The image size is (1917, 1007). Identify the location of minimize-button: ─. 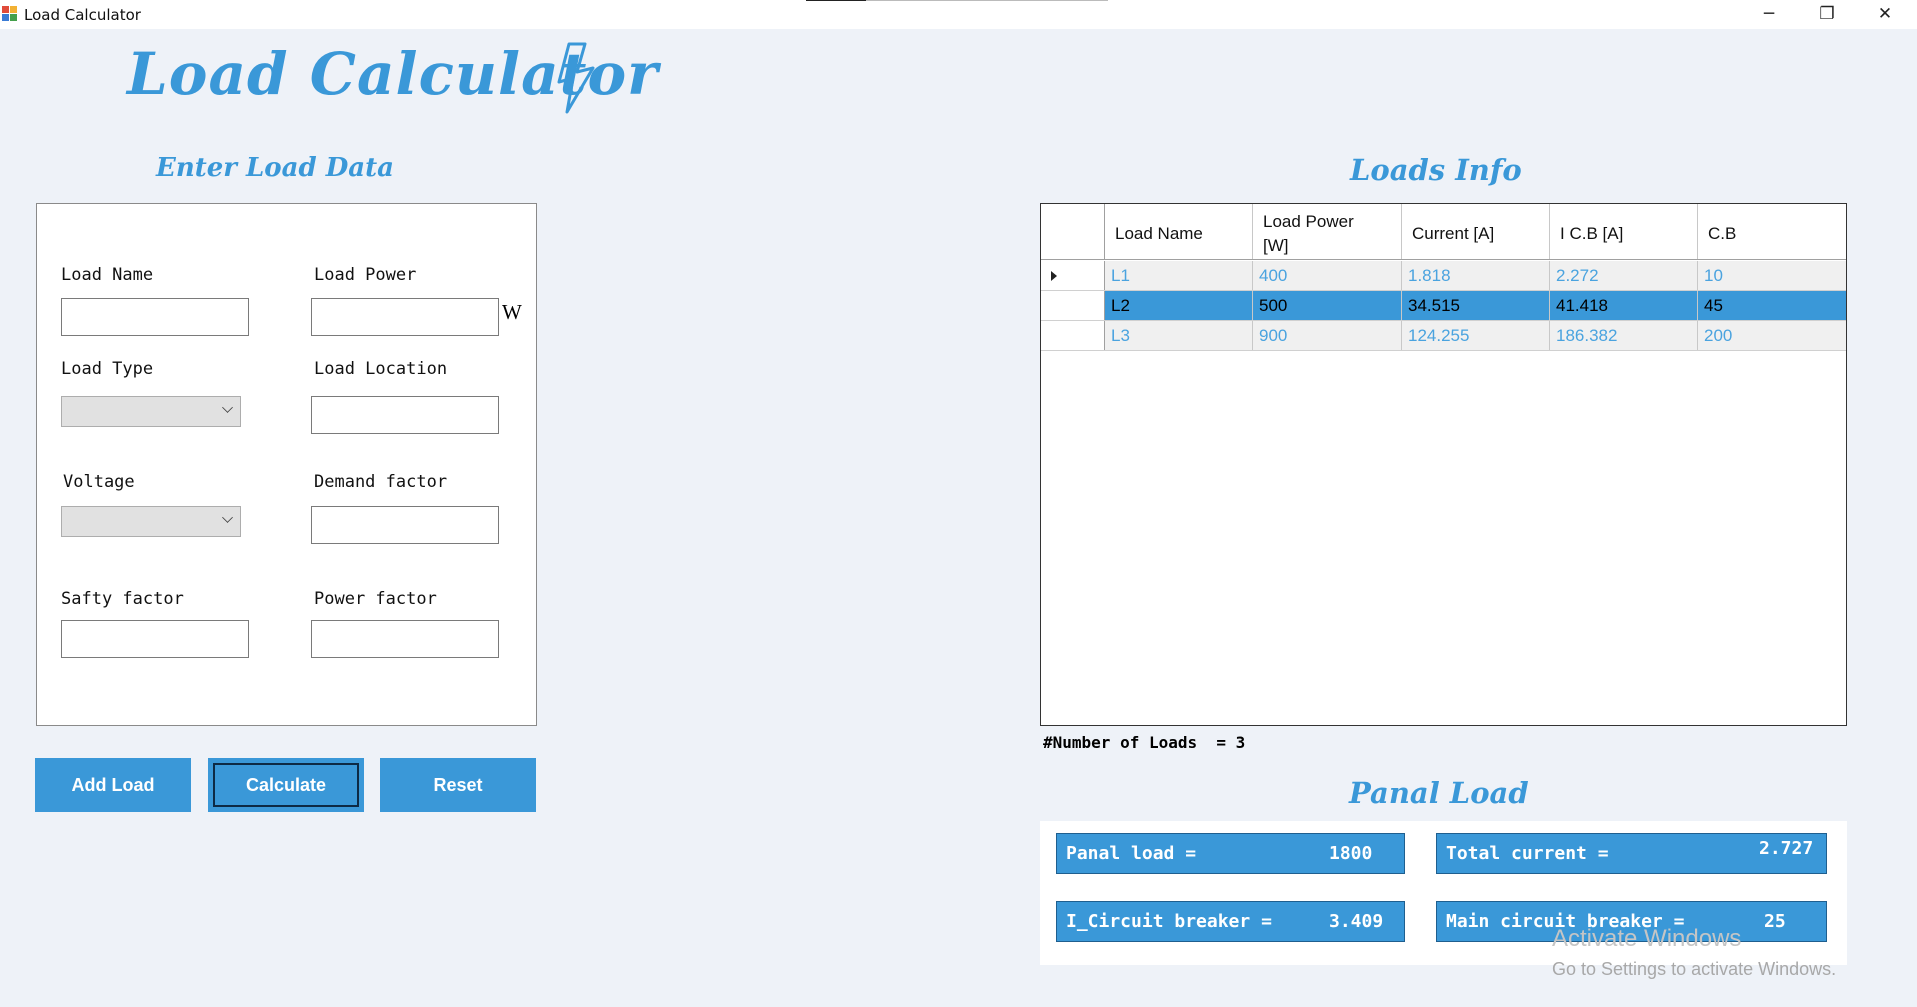
(1769, 14).